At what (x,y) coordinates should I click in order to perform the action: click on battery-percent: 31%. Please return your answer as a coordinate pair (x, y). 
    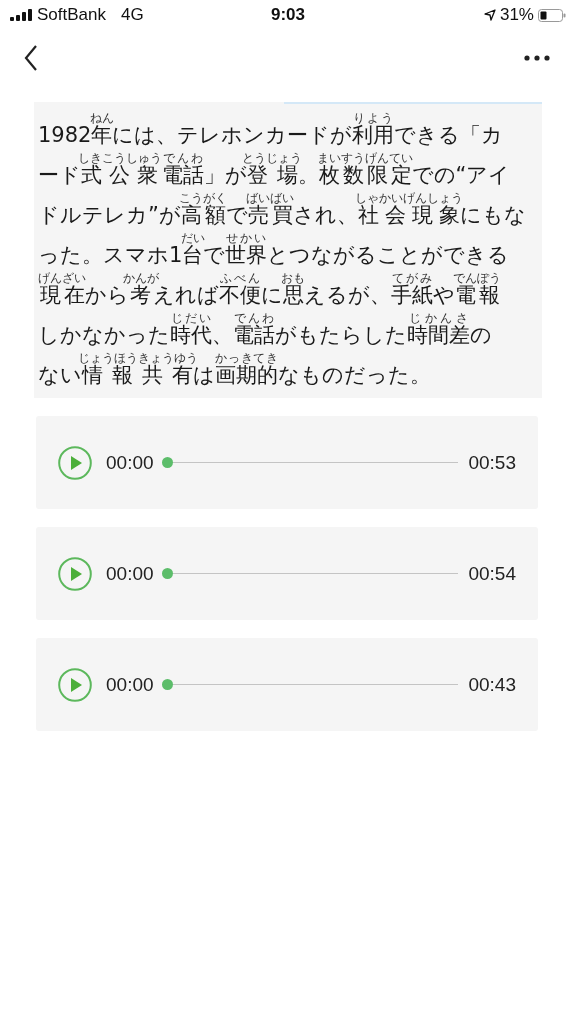
    Looking at the image, I should click on (516, 15).